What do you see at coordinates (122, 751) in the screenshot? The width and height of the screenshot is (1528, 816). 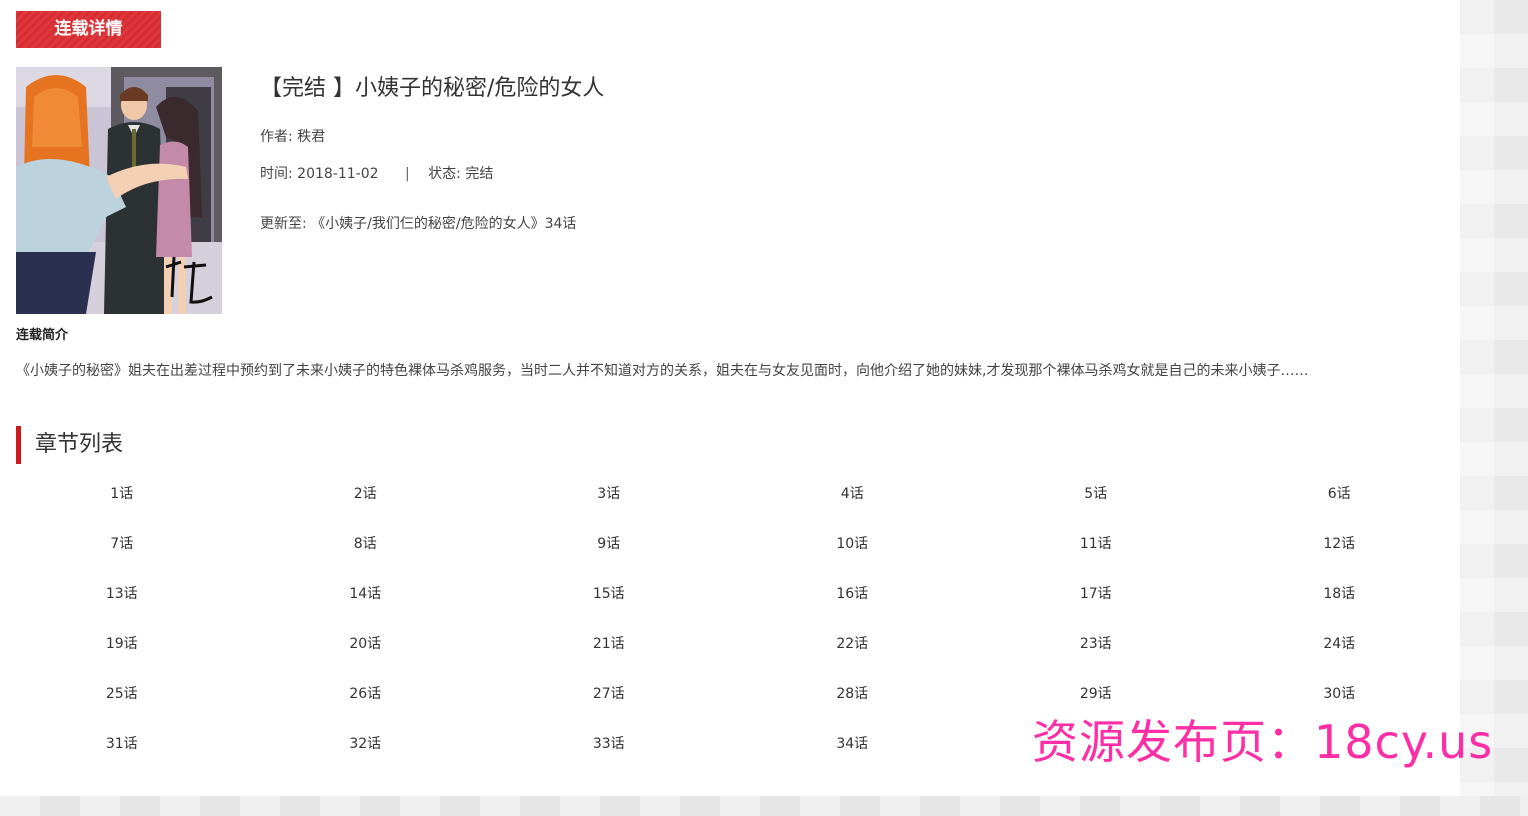 I see `chapter-link: 31话` at bounding box center [122, 751].